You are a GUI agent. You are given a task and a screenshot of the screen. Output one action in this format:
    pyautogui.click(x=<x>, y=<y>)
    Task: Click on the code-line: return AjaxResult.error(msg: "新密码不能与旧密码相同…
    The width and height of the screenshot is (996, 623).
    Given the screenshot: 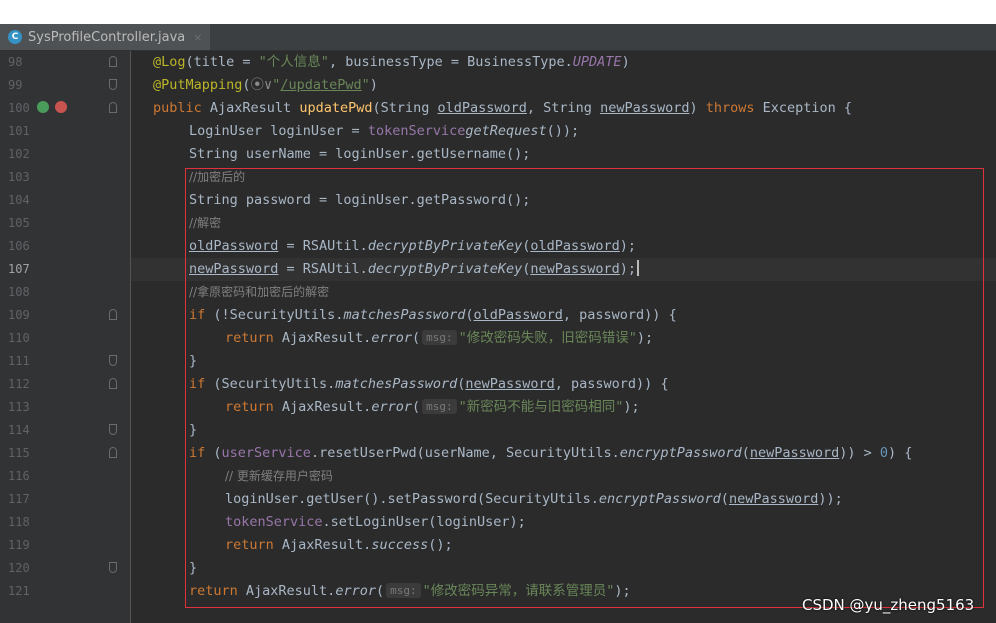 What is the action you would take?
    pyautogui.click(x=563, y=407)
    